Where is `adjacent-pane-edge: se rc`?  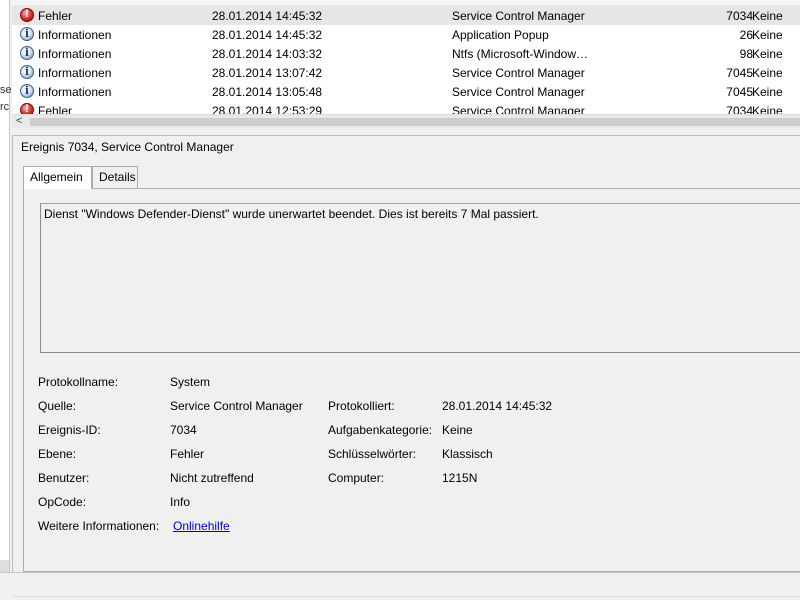 adjacent-pane-edge: se rc is located at coordinates (6, 300).